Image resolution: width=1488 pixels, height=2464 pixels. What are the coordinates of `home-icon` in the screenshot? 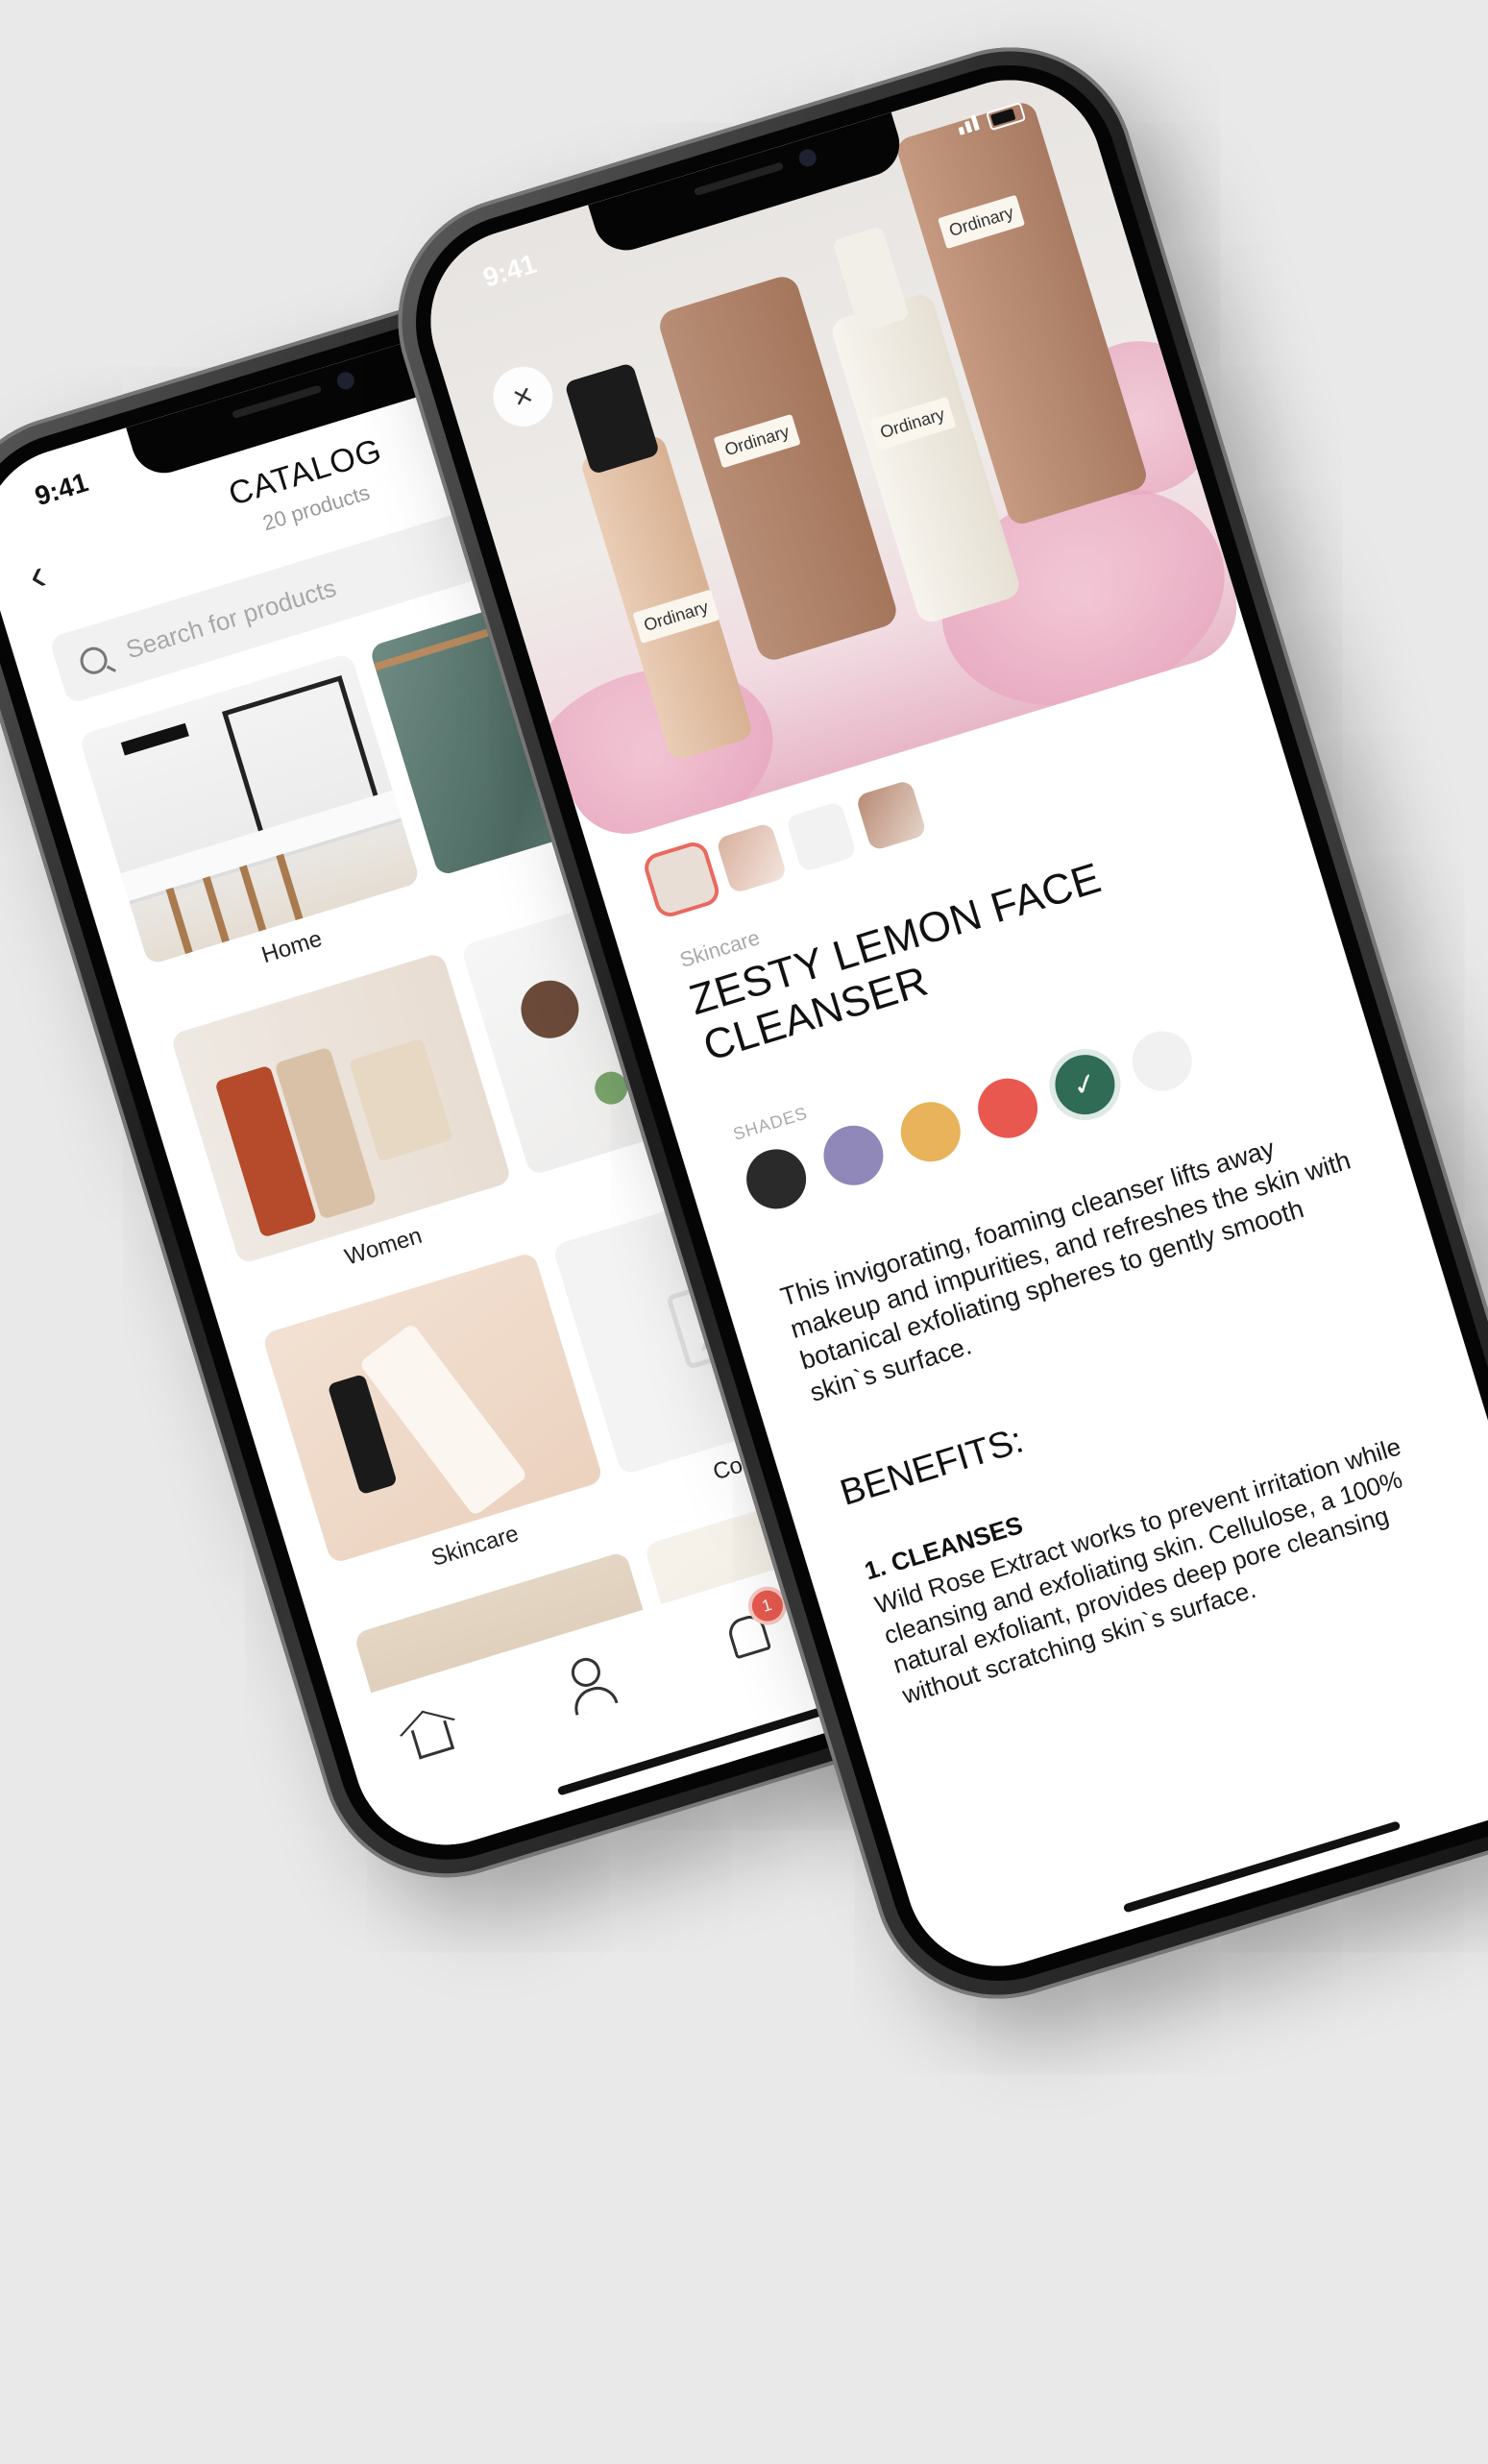 It's located at (432, 1740).